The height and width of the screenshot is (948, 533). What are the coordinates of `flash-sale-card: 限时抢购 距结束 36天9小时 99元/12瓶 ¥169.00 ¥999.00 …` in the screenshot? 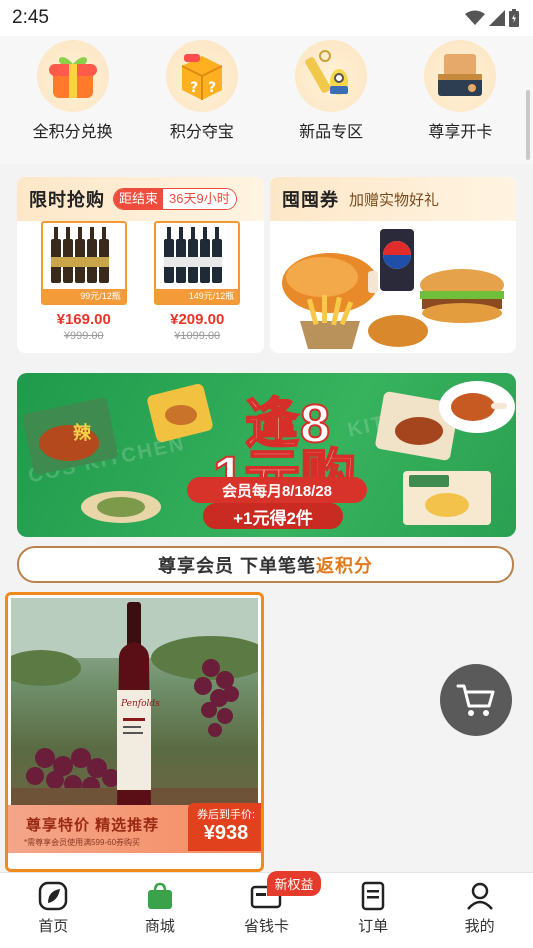 It's located at (140, 265).